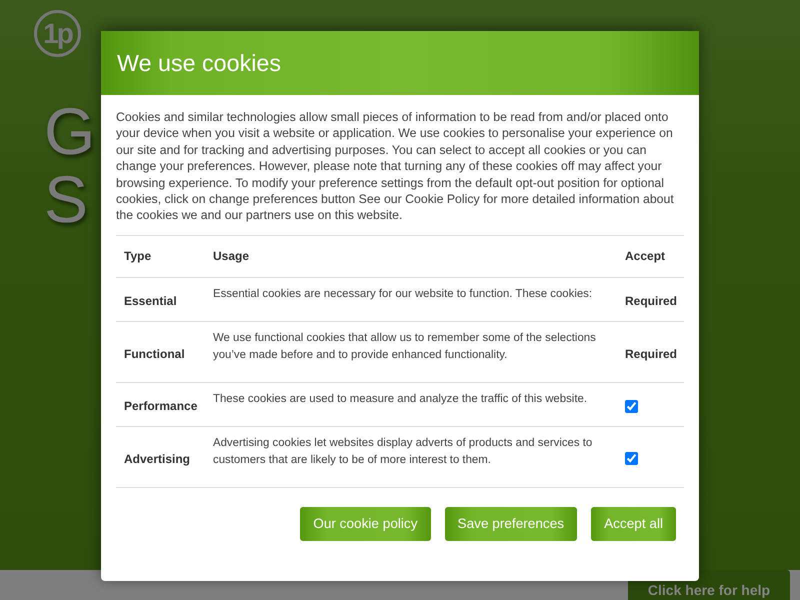  I want to click on column-header: Accept, so click(645, 256).